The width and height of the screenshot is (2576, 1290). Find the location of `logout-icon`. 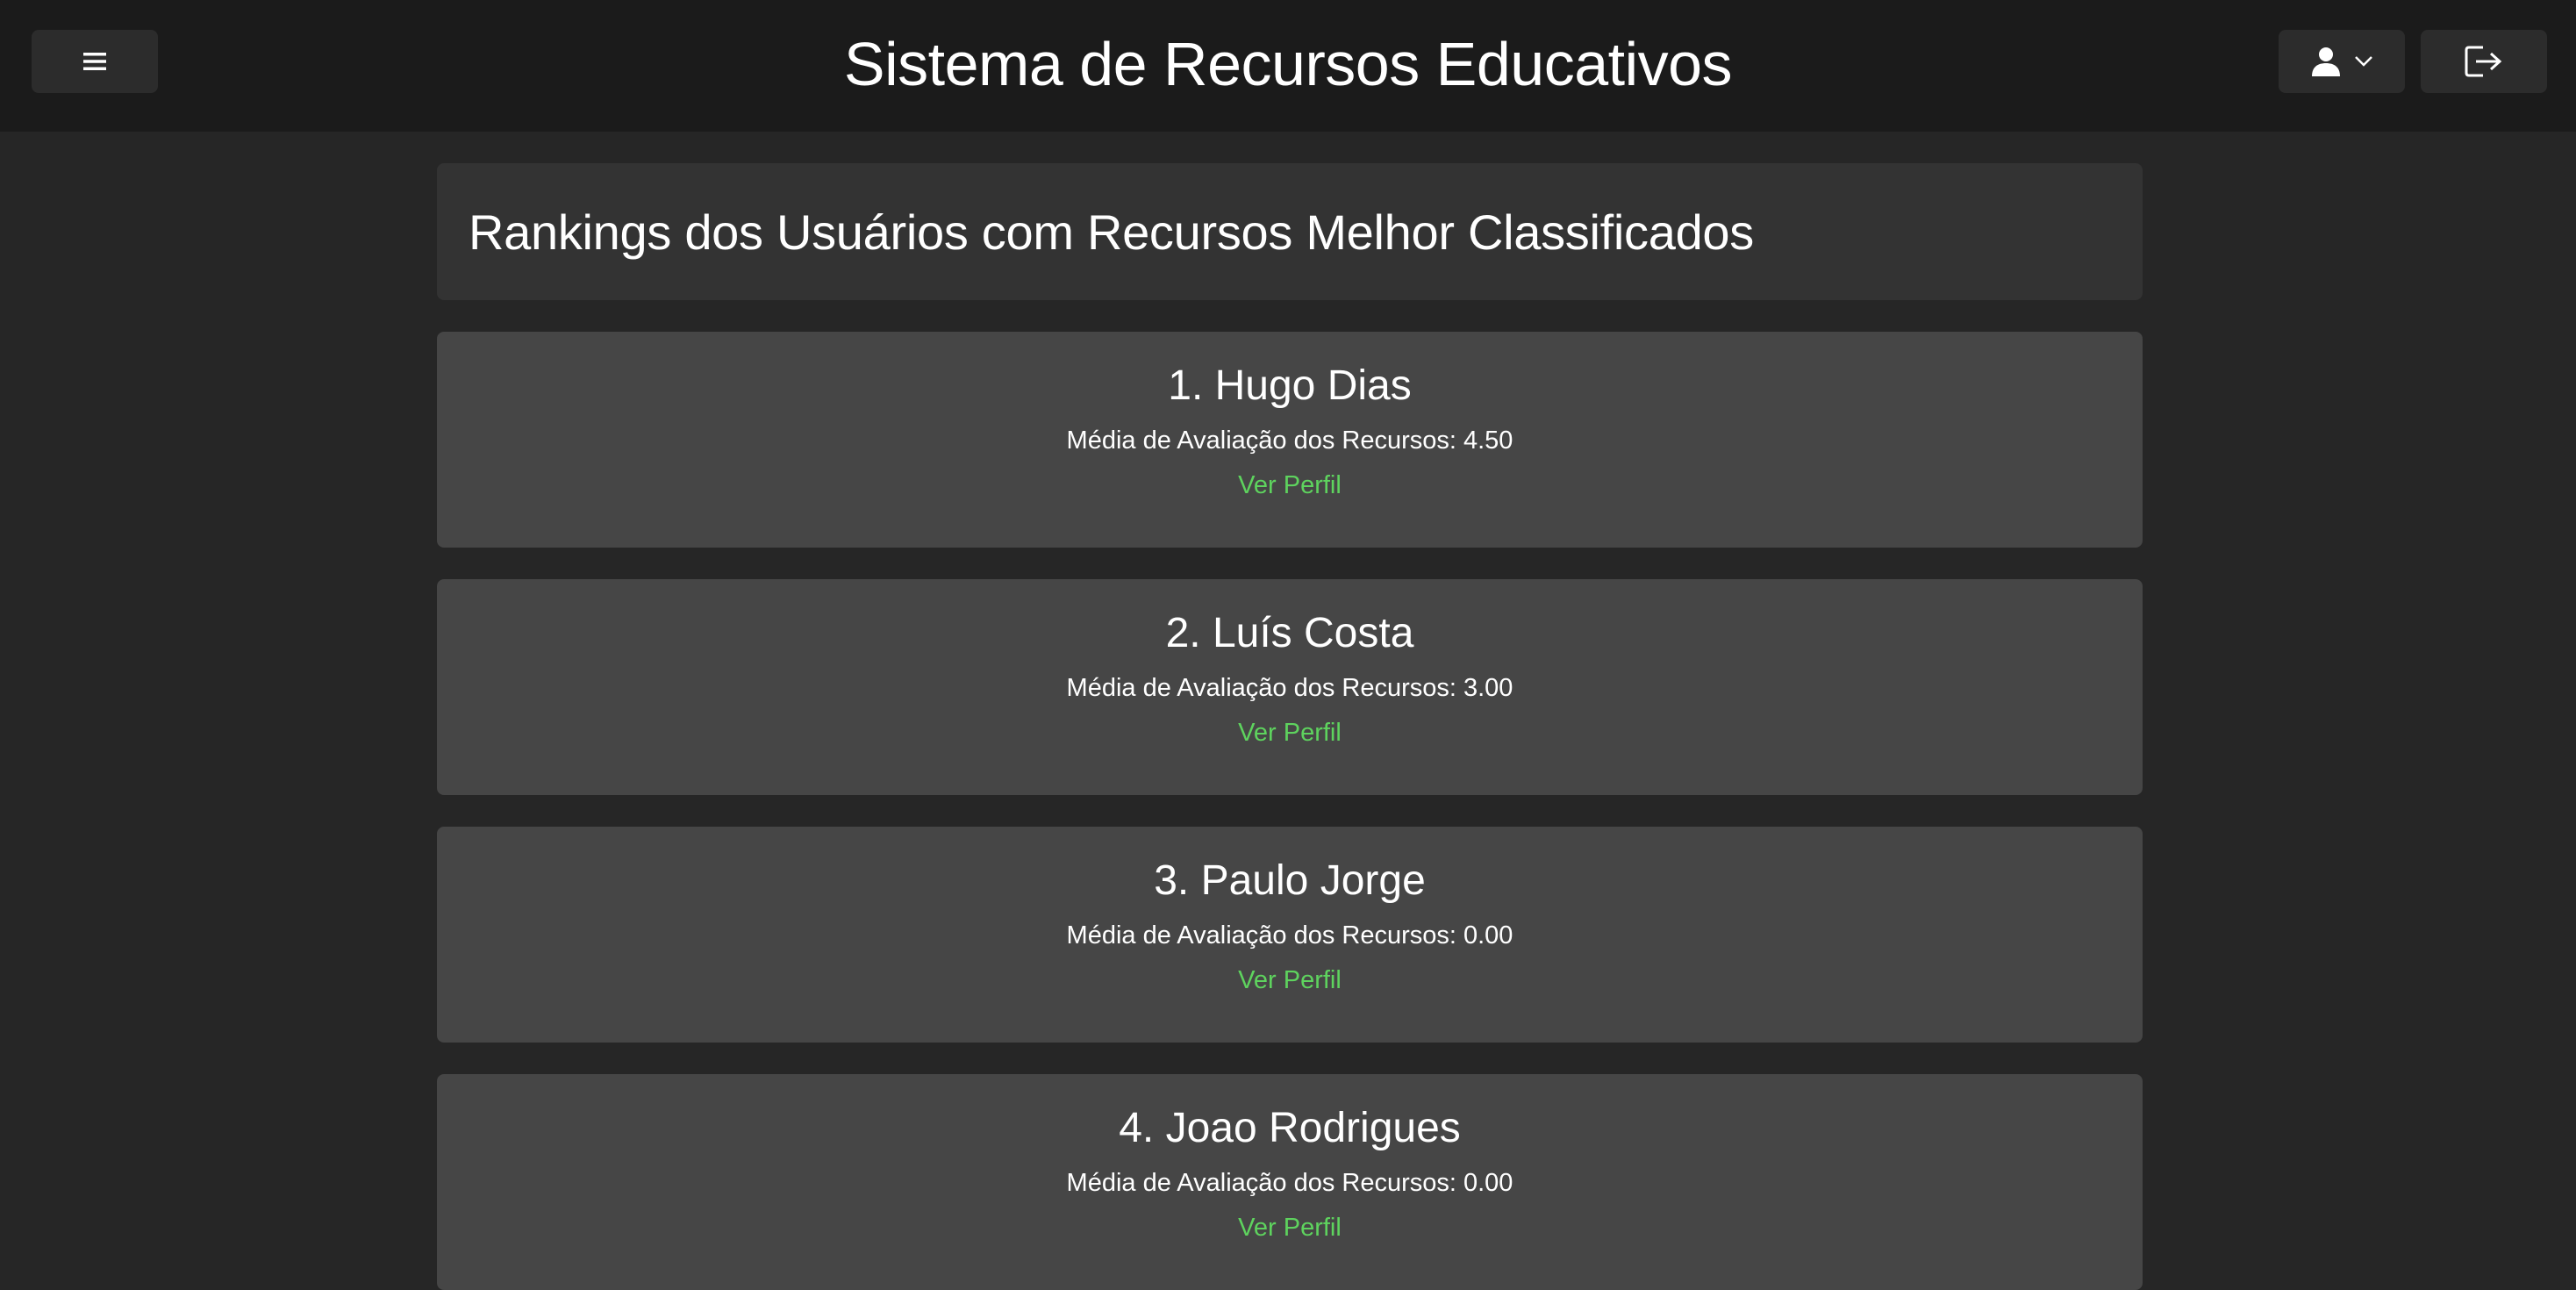

logout-icon is located at coordinates (2483, 61).